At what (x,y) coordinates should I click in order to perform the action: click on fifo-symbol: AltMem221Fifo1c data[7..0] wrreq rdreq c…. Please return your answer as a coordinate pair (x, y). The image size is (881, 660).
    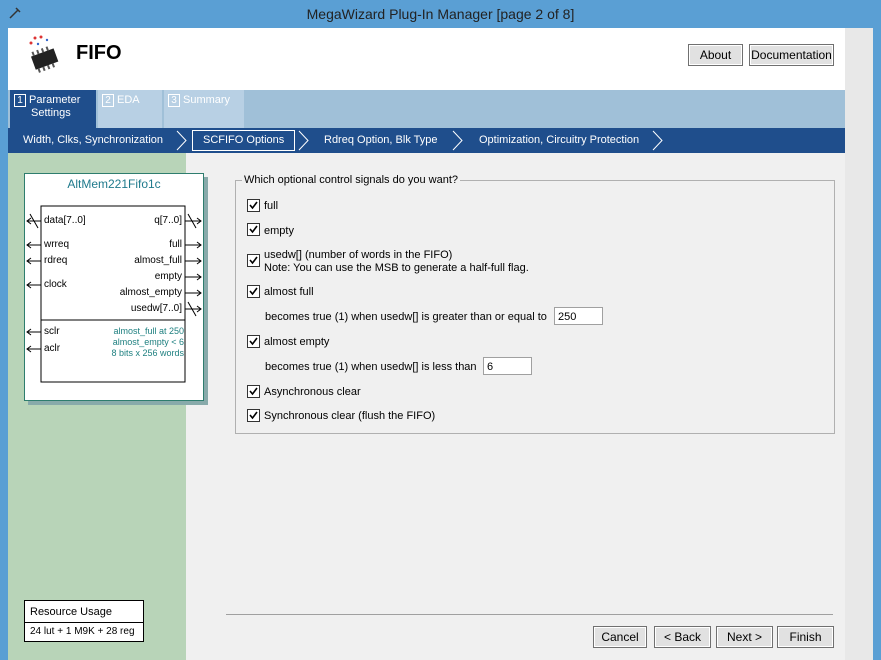
    Looking at the image, I should click on (114, 287).